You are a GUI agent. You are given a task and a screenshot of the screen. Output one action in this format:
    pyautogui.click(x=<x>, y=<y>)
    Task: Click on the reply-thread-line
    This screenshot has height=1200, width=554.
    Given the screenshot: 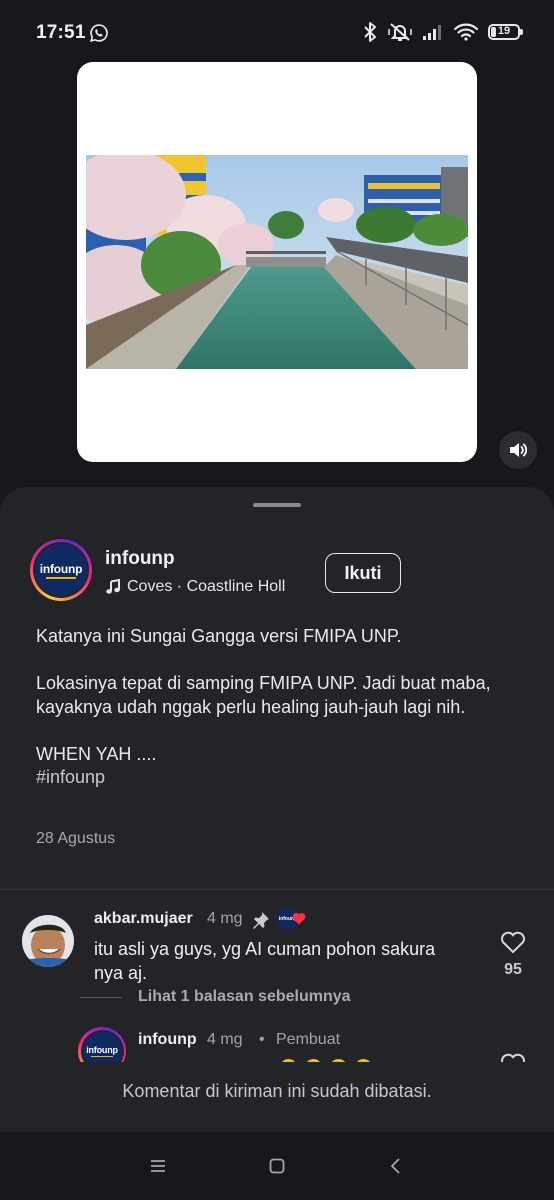 What is the action you would take?
    pyautogui.click(x=101, y=997)
    